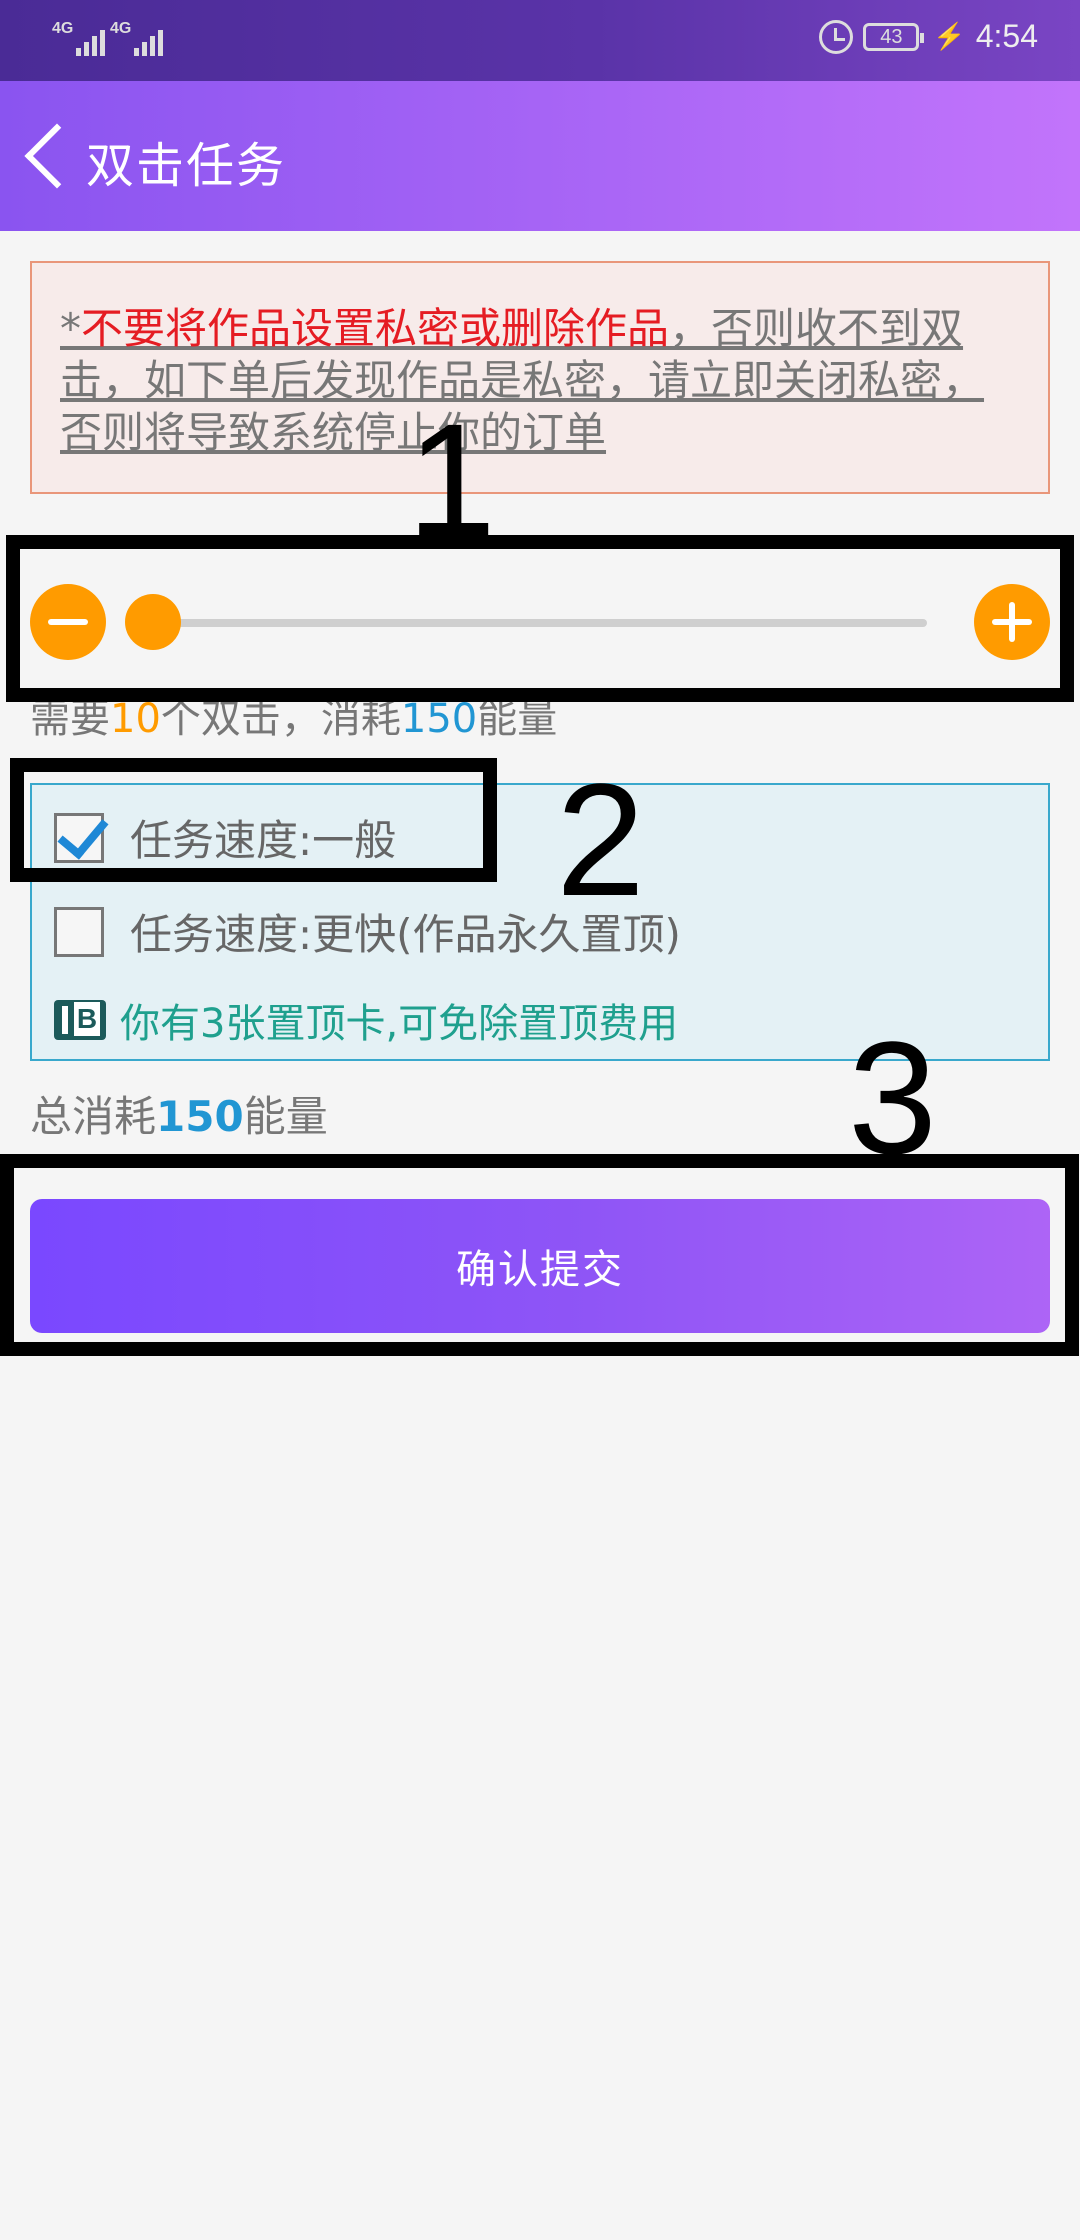  What do you see at coordinates (836, 36) in the screenshot?
I see `alarm-icon` at bounding box center [836, 36].